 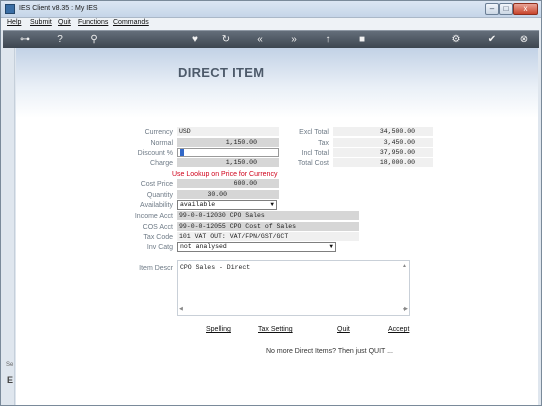 What do you see at coordinates (225, 174) in the screenshot?
I see `currency-warning: Use Lookup on Price for Currency` at bounding box center [225, 174].